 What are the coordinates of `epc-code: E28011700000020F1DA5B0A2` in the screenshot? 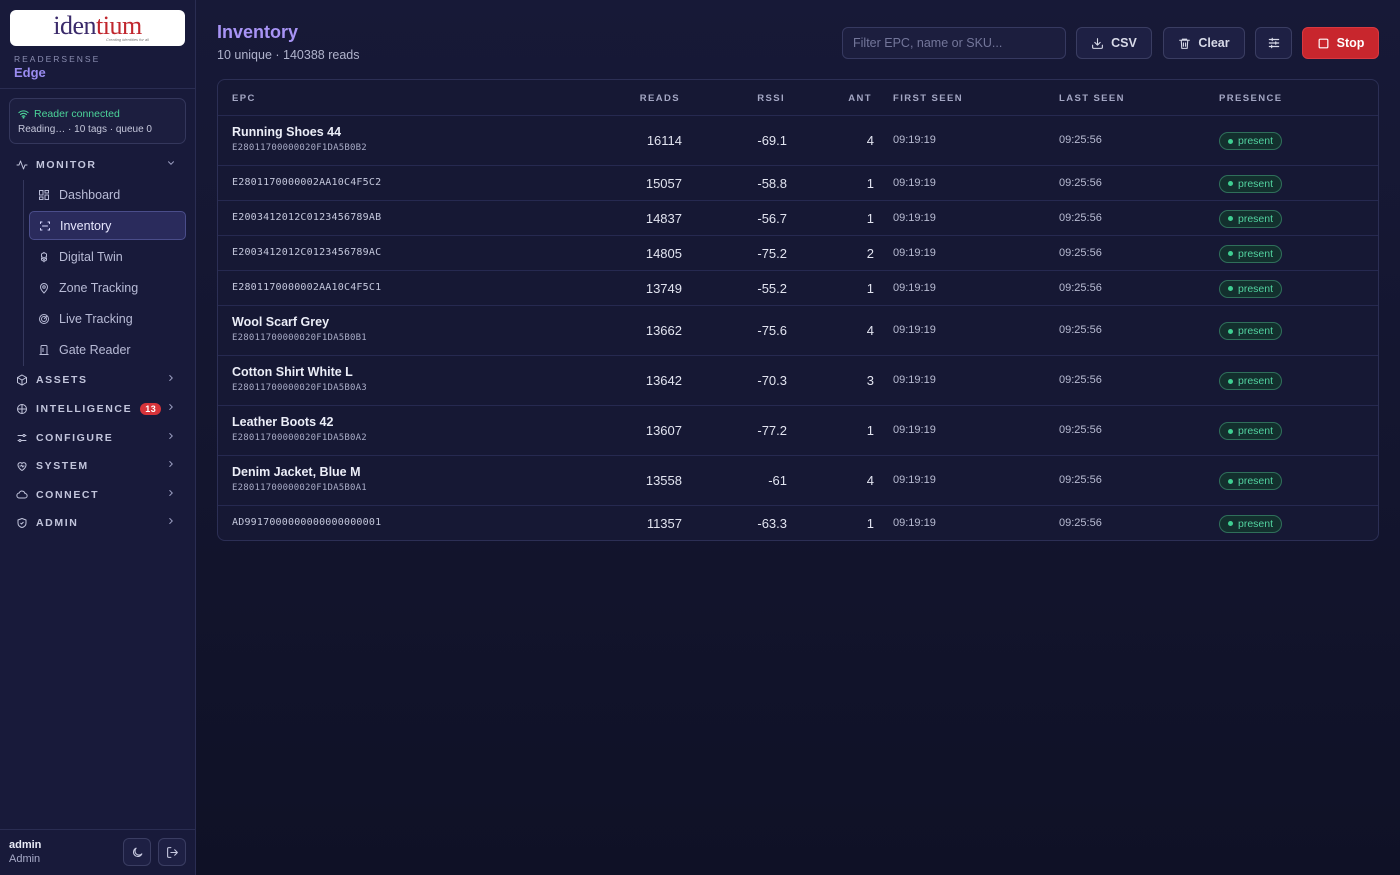 It's located at (299, 438).